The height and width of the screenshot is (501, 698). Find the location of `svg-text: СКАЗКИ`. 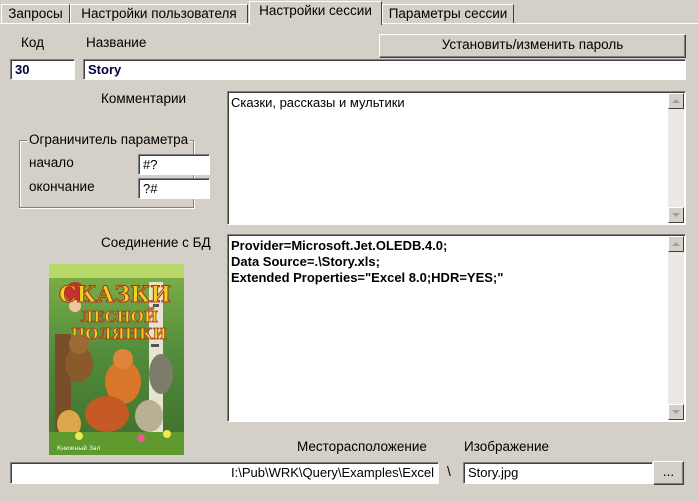

svg-text: СКАЗКИ is located at coordinates (115, 295).